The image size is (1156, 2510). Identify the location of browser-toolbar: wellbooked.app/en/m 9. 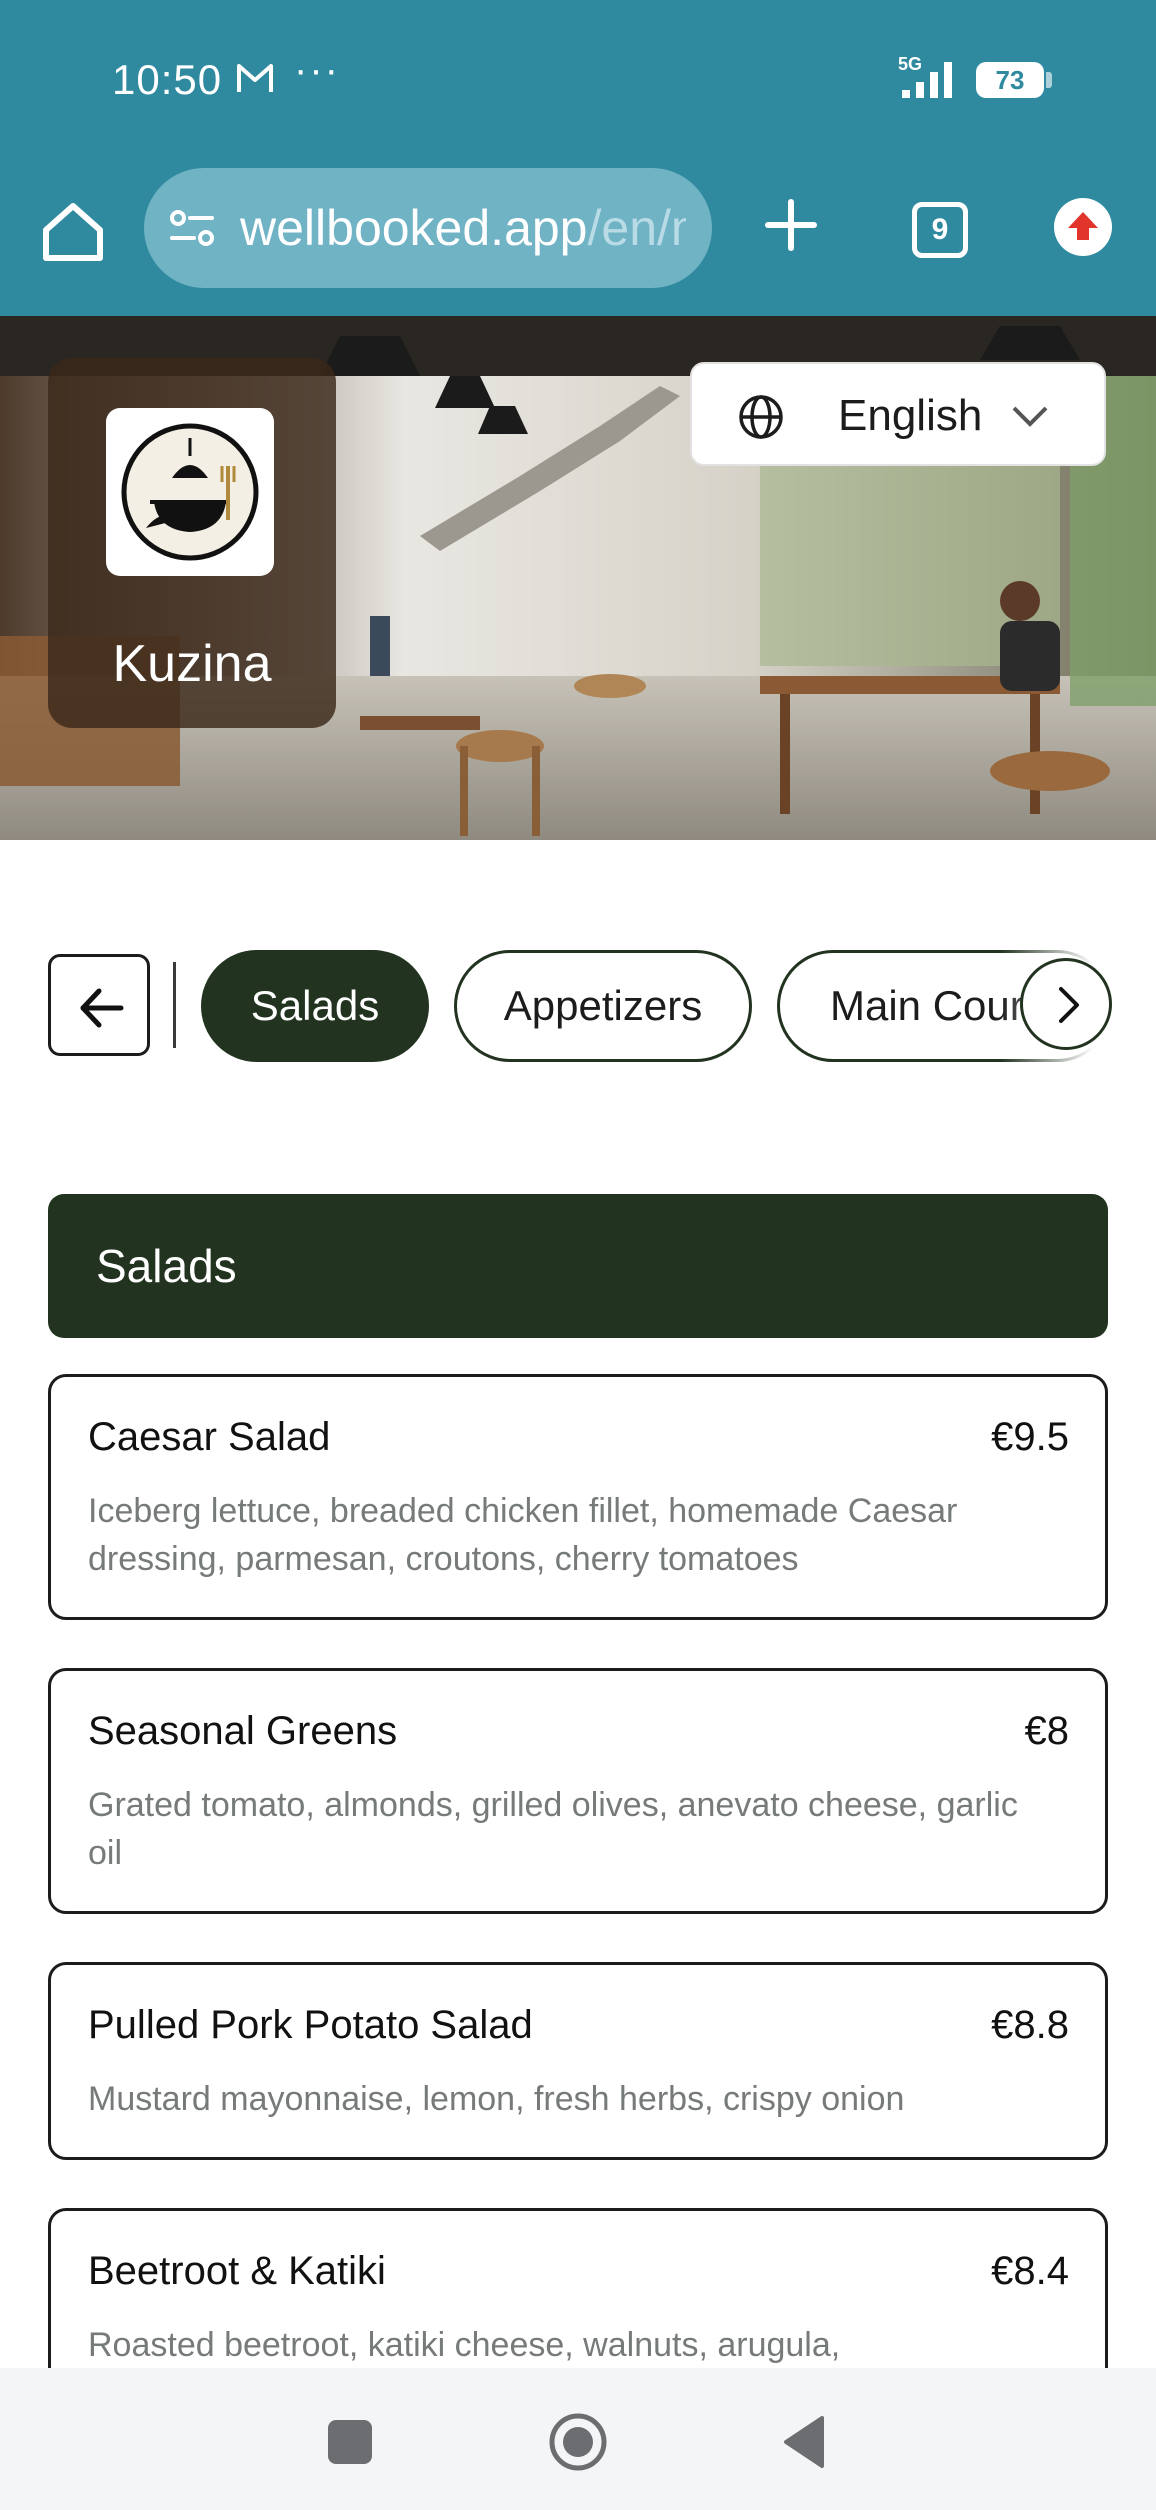
(578, 238).